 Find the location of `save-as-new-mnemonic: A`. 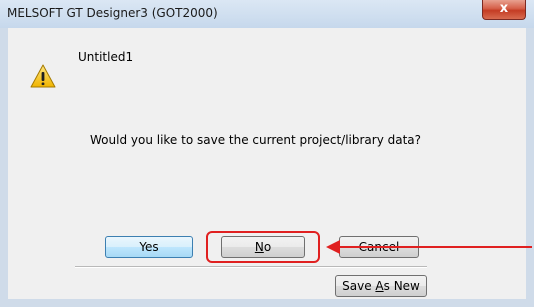

save-as-new-mnemonic: A is located at coordinates (379, 286).